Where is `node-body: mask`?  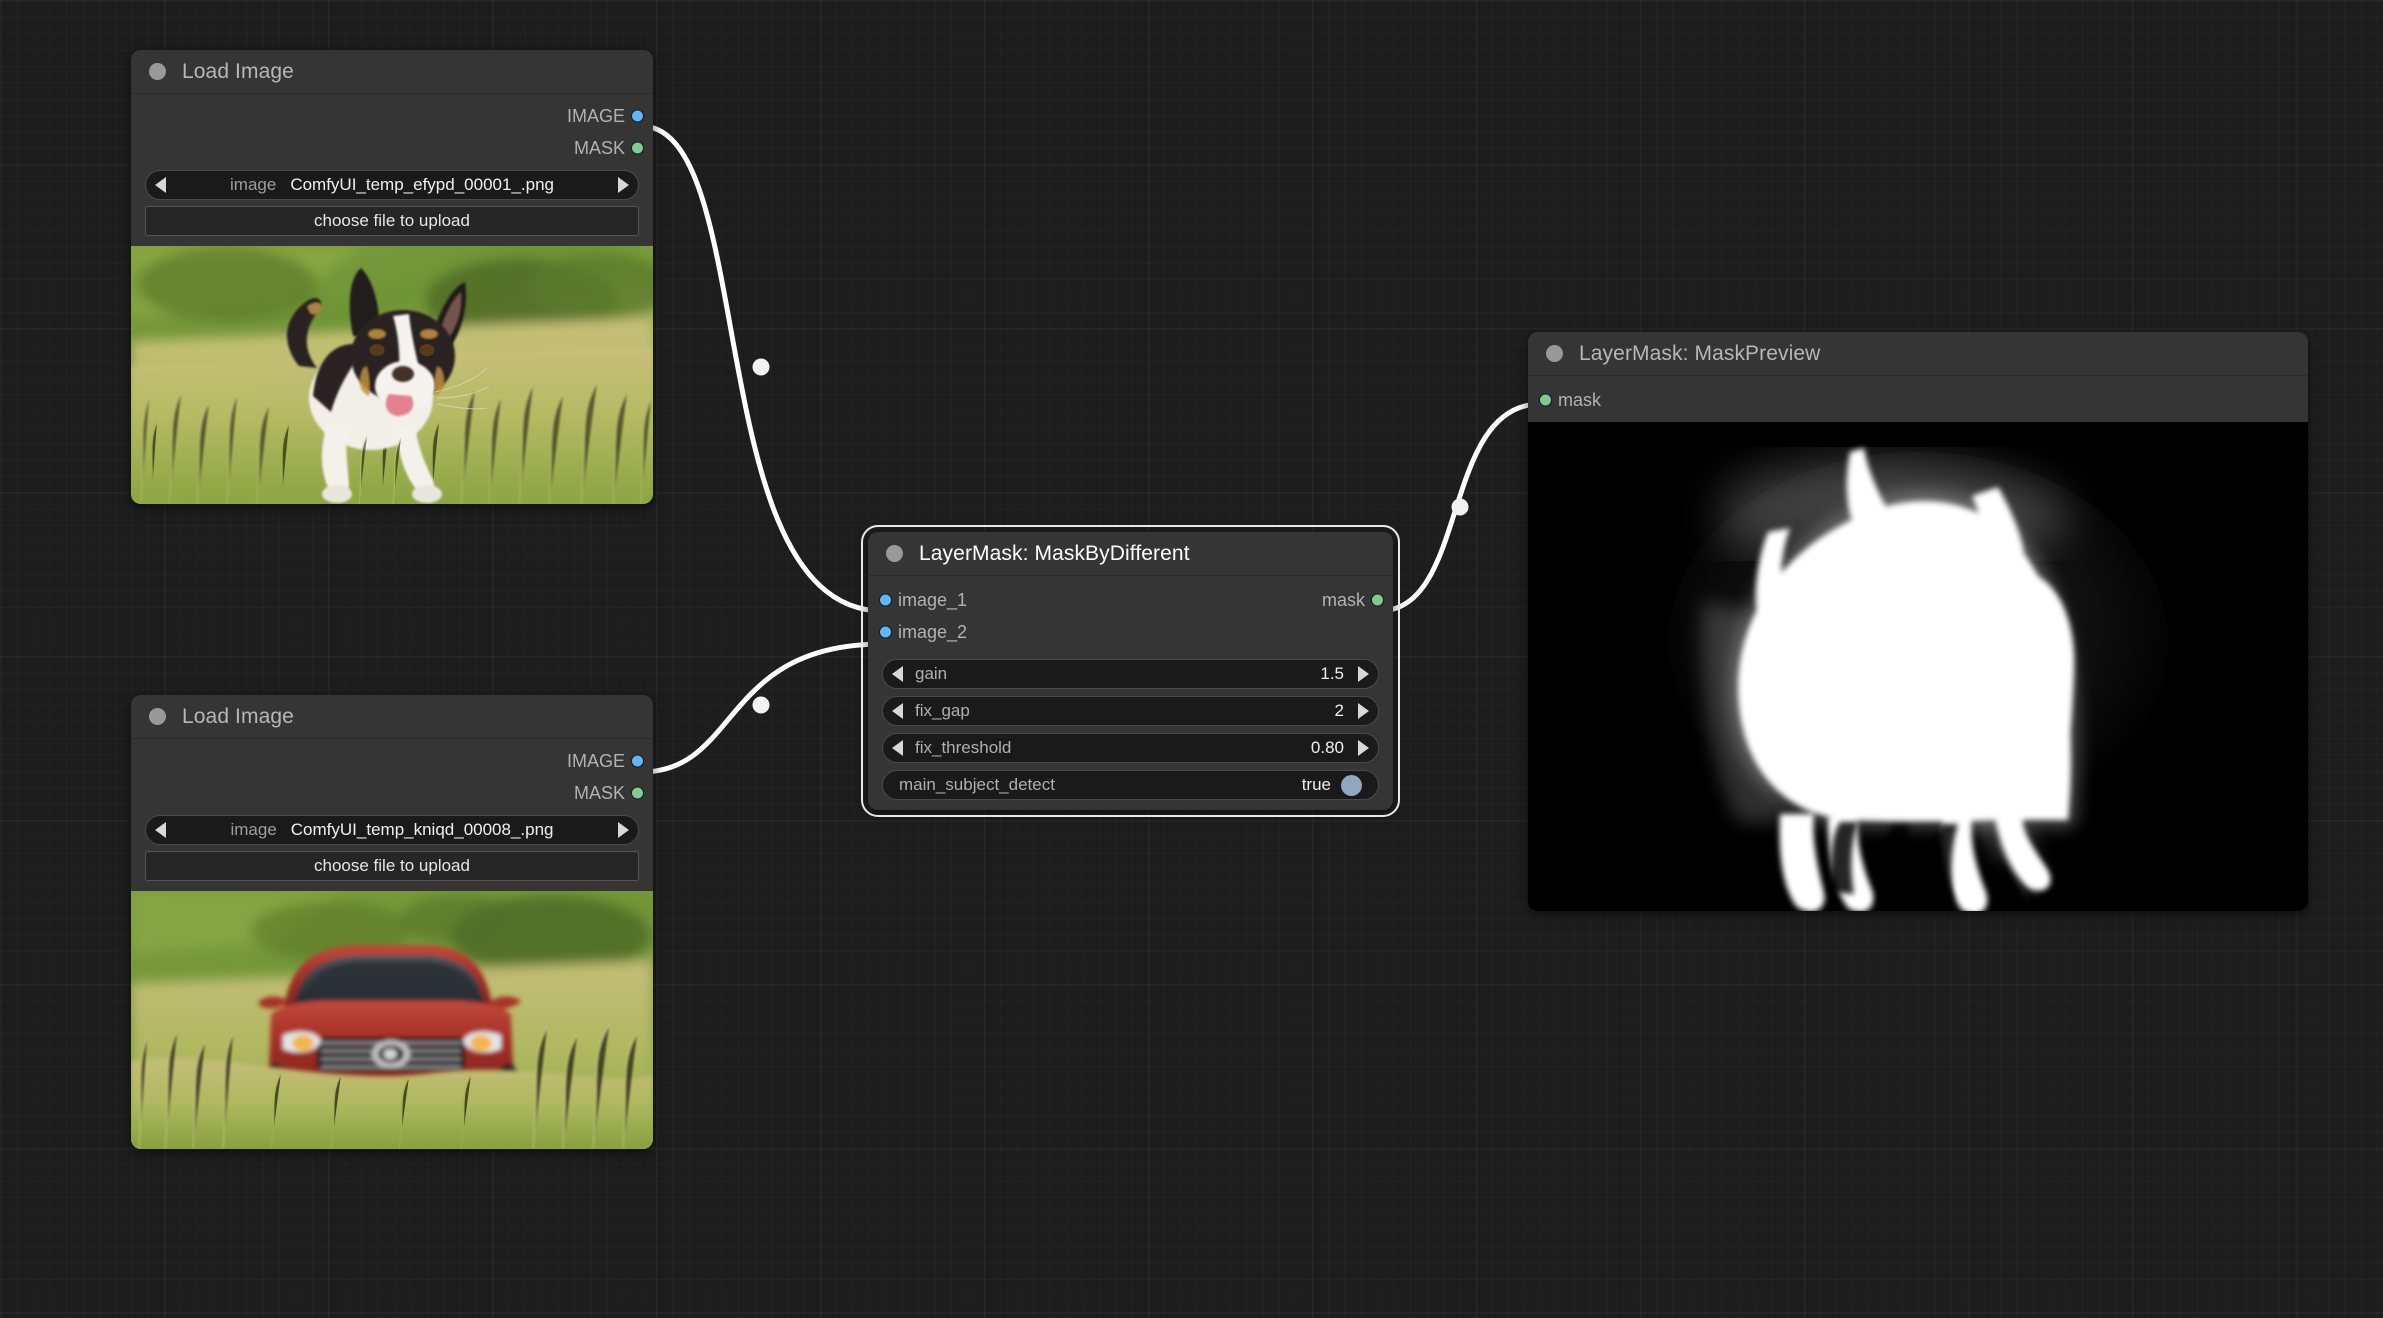 node-body: mask is located at coordinates (1918, 643).